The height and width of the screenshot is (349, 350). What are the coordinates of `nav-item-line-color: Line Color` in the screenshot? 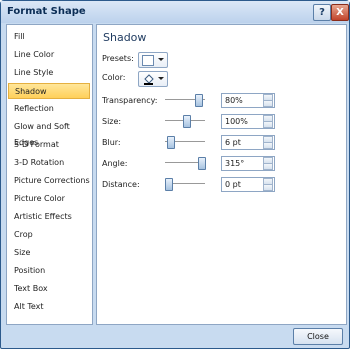 It's located at (49, 55).